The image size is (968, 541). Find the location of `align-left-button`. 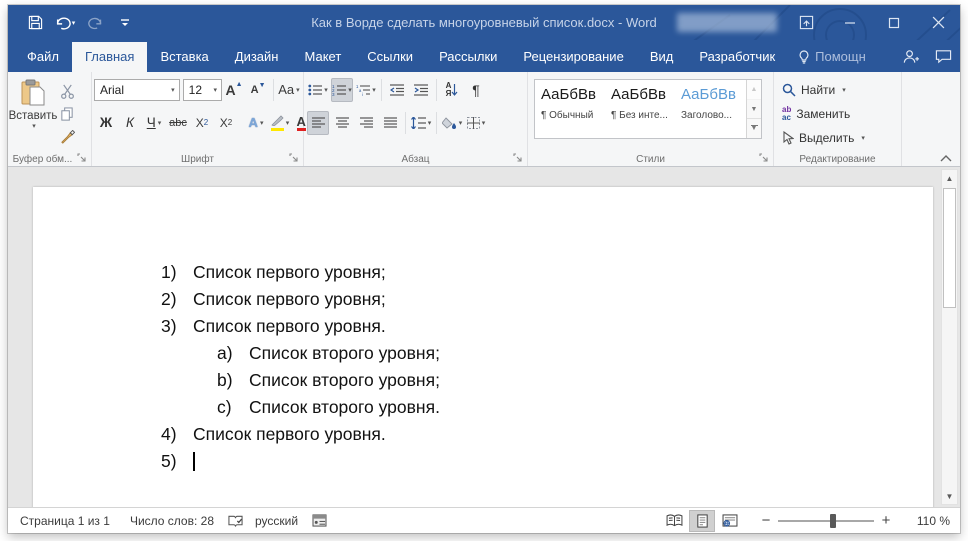

align-left-button is located at coordinates (318, 122).